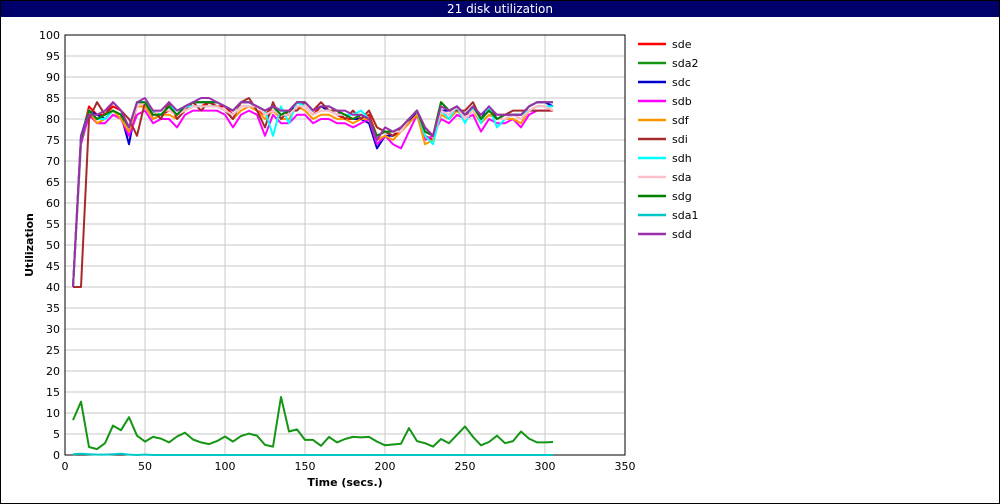  What do you see at coordinates (665, 158) in the screenshot?
I see `legend-item-sdh: sdh` at bounding box center [665, 158].